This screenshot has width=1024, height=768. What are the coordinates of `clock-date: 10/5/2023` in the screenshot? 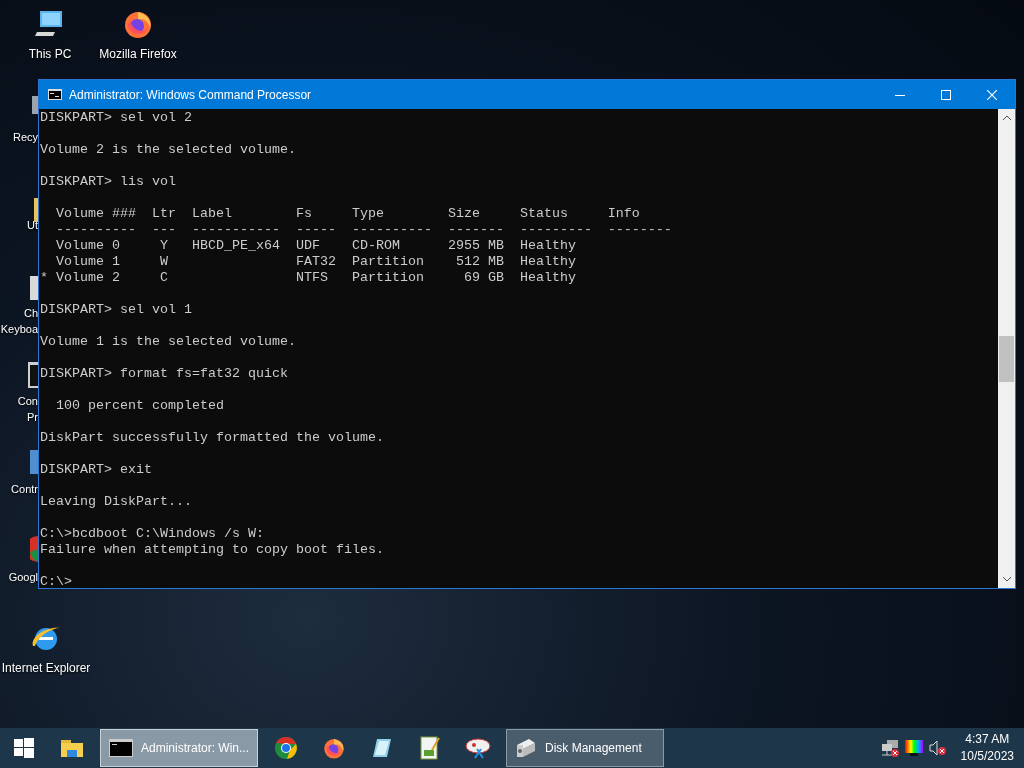 It's located at (987, 756).